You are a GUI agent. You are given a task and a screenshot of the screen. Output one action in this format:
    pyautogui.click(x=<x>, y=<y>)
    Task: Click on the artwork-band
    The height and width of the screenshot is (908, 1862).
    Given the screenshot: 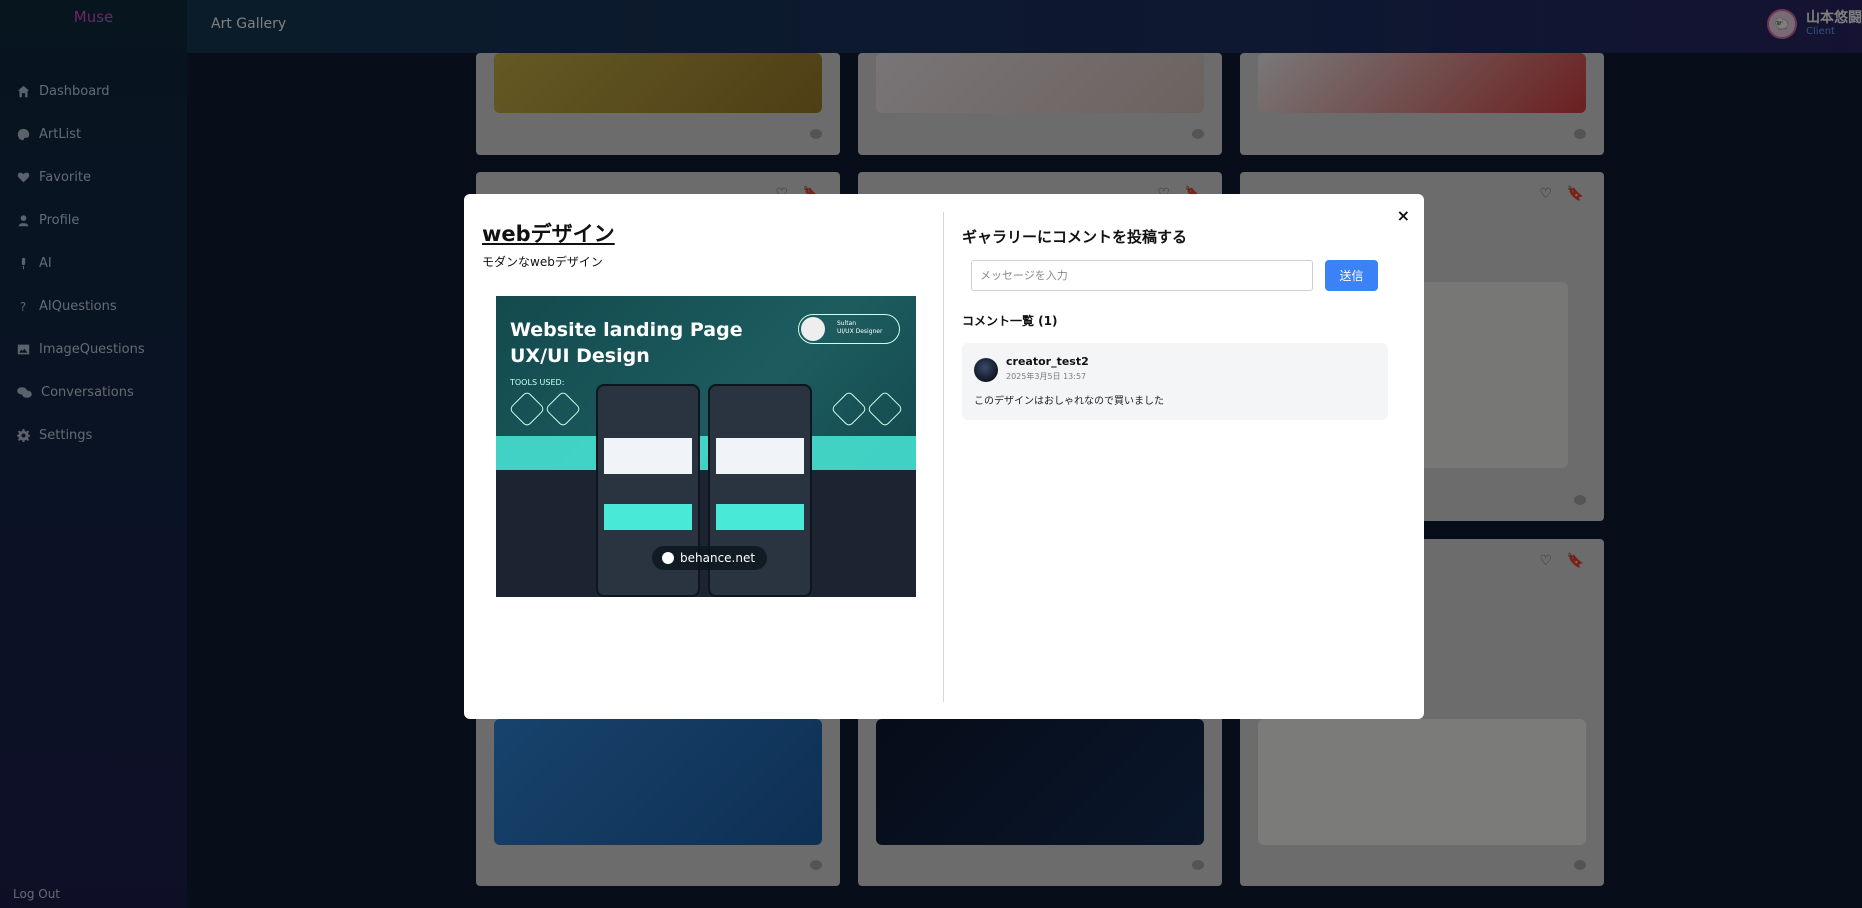 What is the action you would take?
    pyautogui.click(x=706, y=453)
    